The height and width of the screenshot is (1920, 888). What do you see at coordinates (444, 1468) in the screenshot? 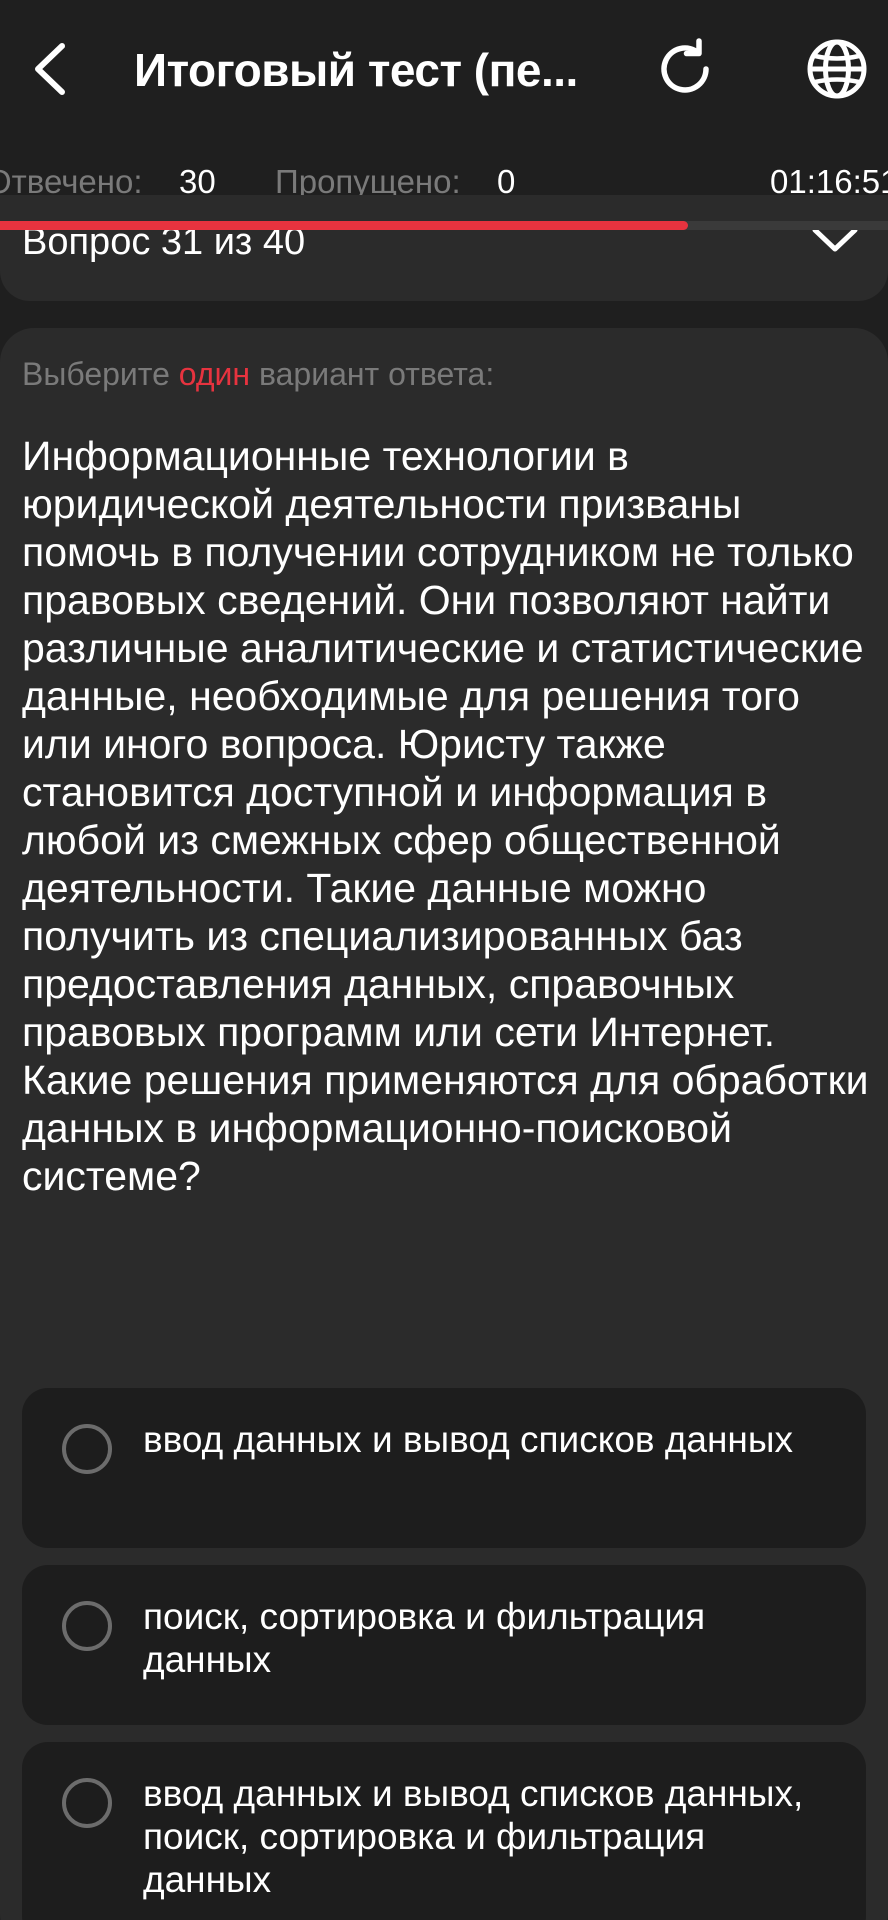
I see `answer-option: ввод данных и вывод списков данных` at bounding box center [444, 1468].